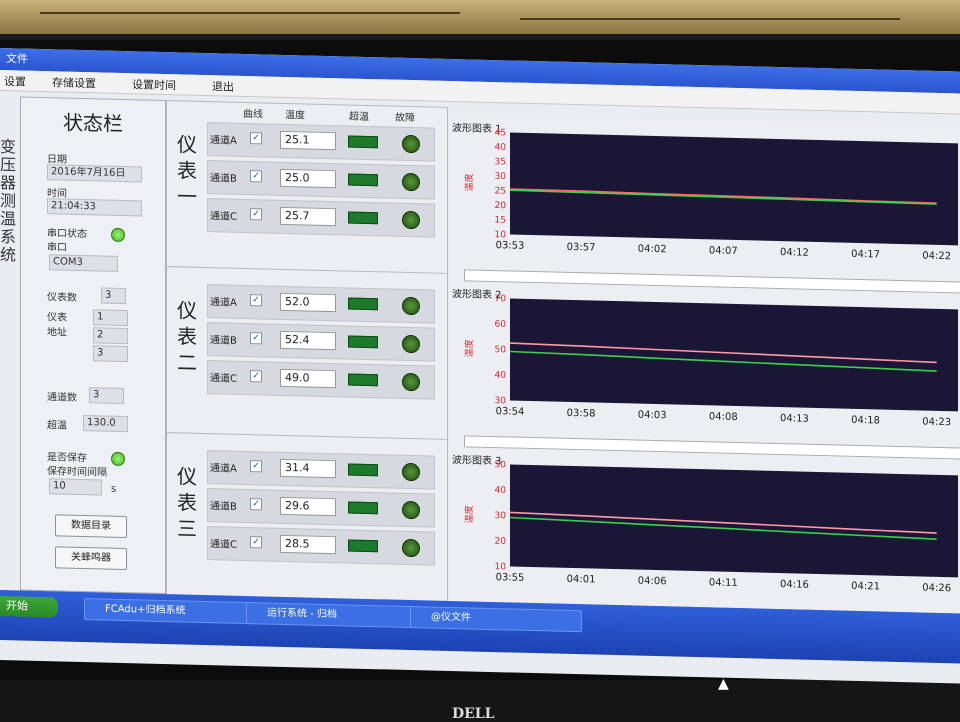  What do you see at coordinates (501, 325) in the screenshot?
I see `y-tick-label: 60` at bounding box center [501, 325].